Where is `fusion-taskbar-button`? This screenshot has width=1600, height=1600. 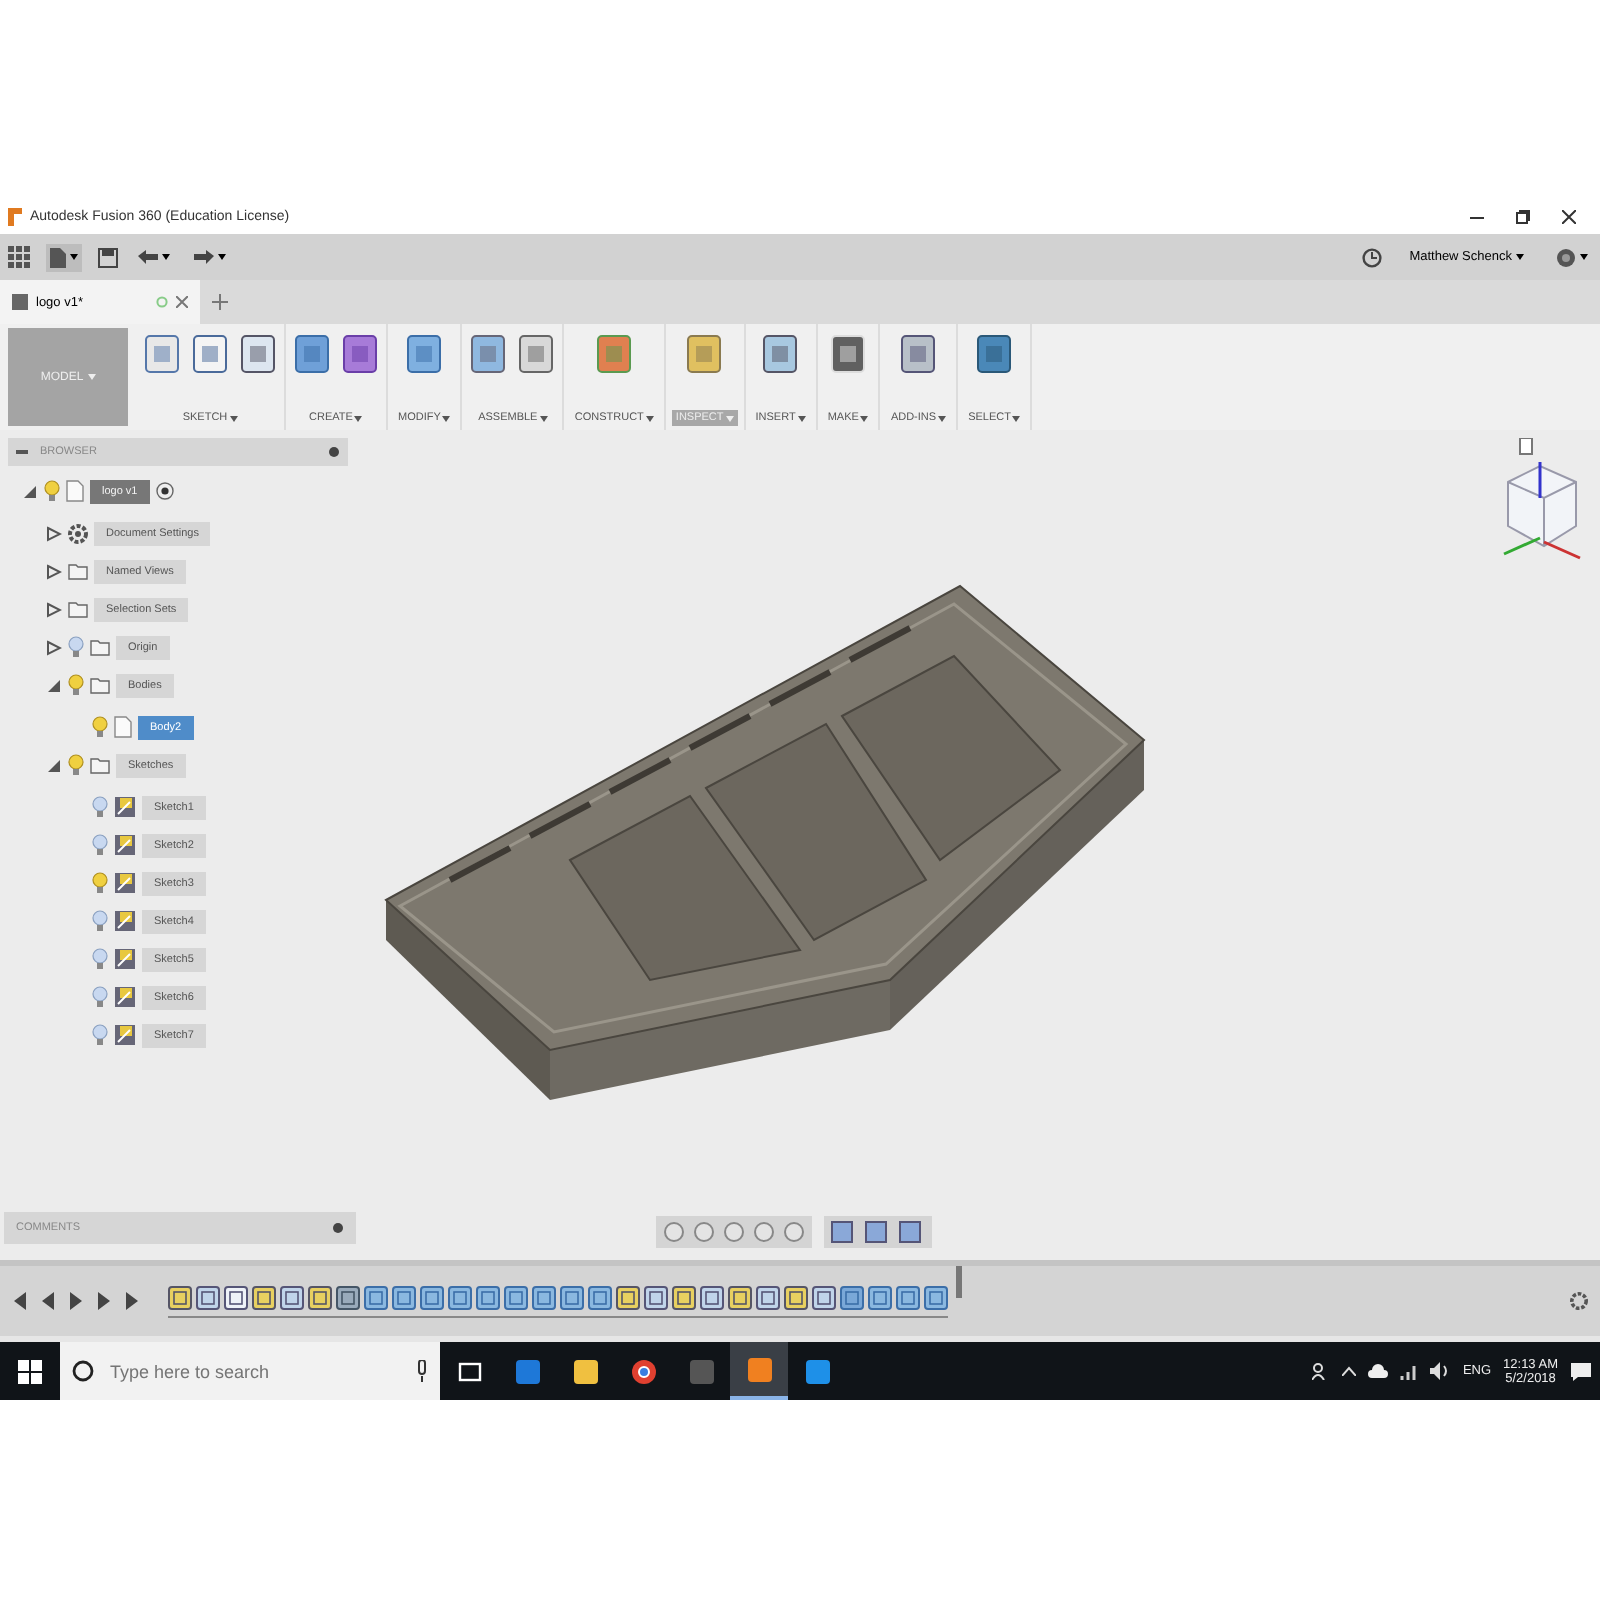
fusion-taskbar-button is located at coordinates (759, 1371).